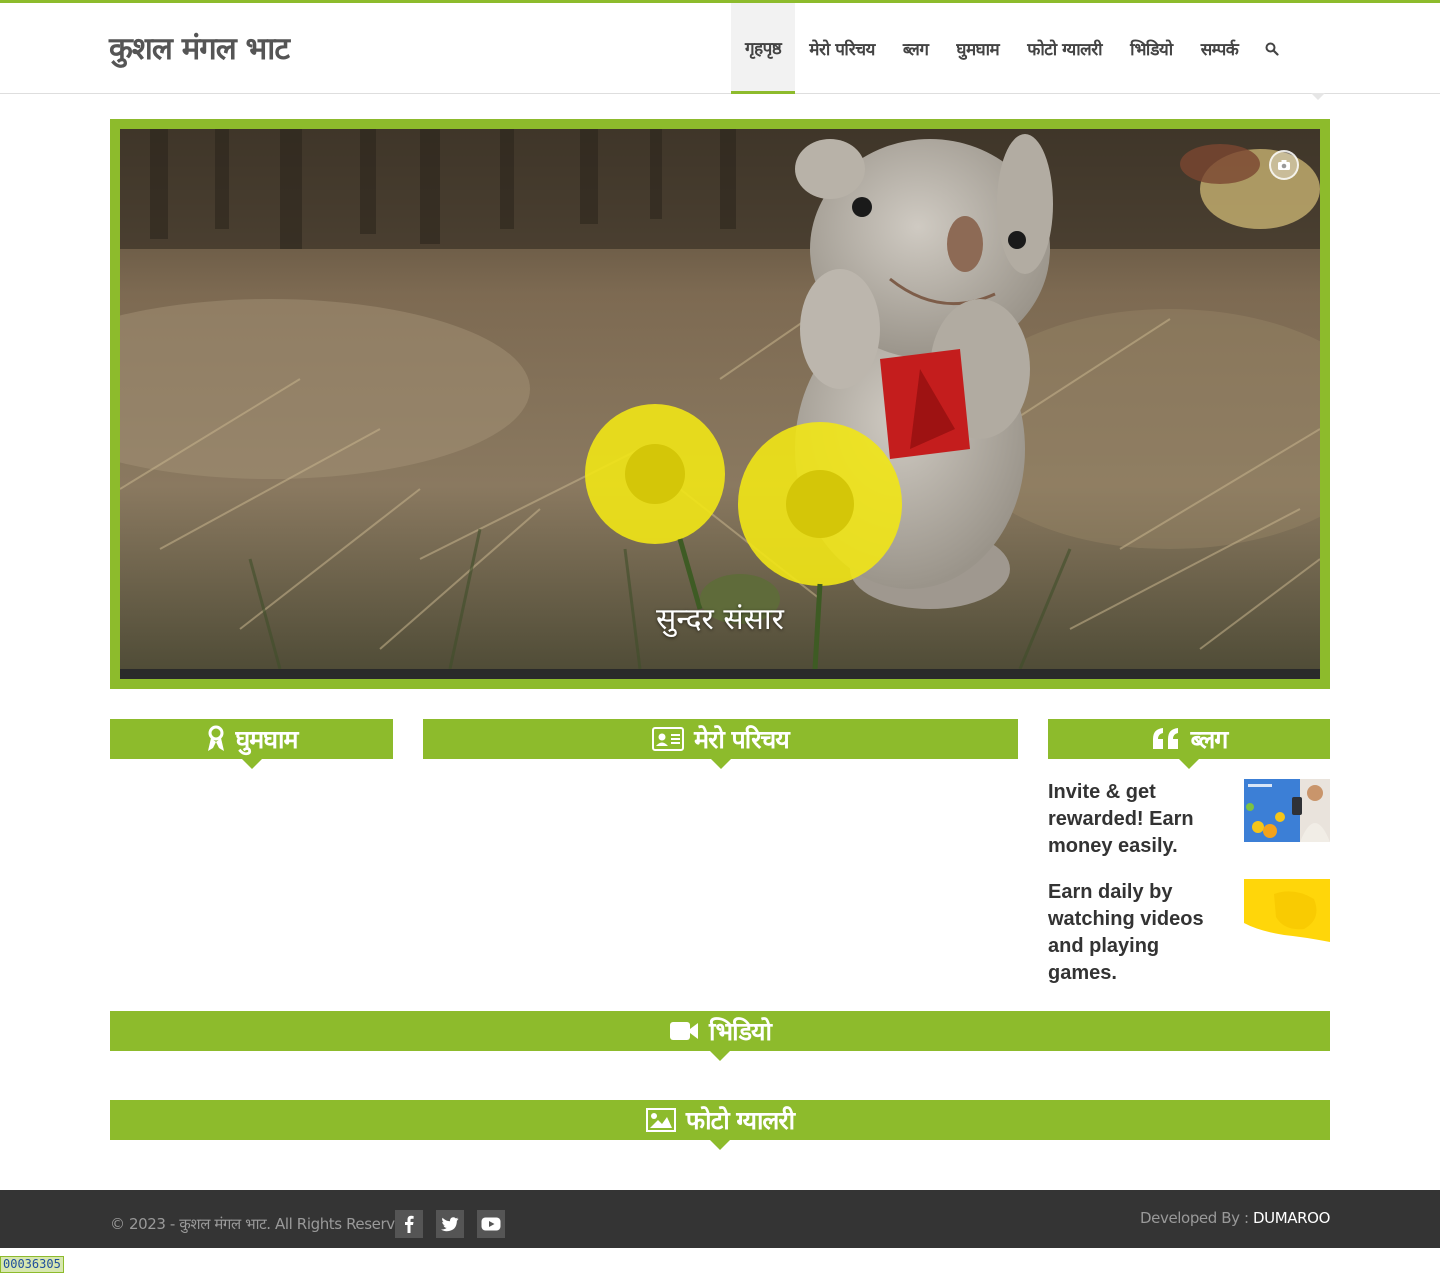 This screenshot has height=1279, width=1440. I want to click on section-title-about: मेरो परिचय, so click(742, 739).